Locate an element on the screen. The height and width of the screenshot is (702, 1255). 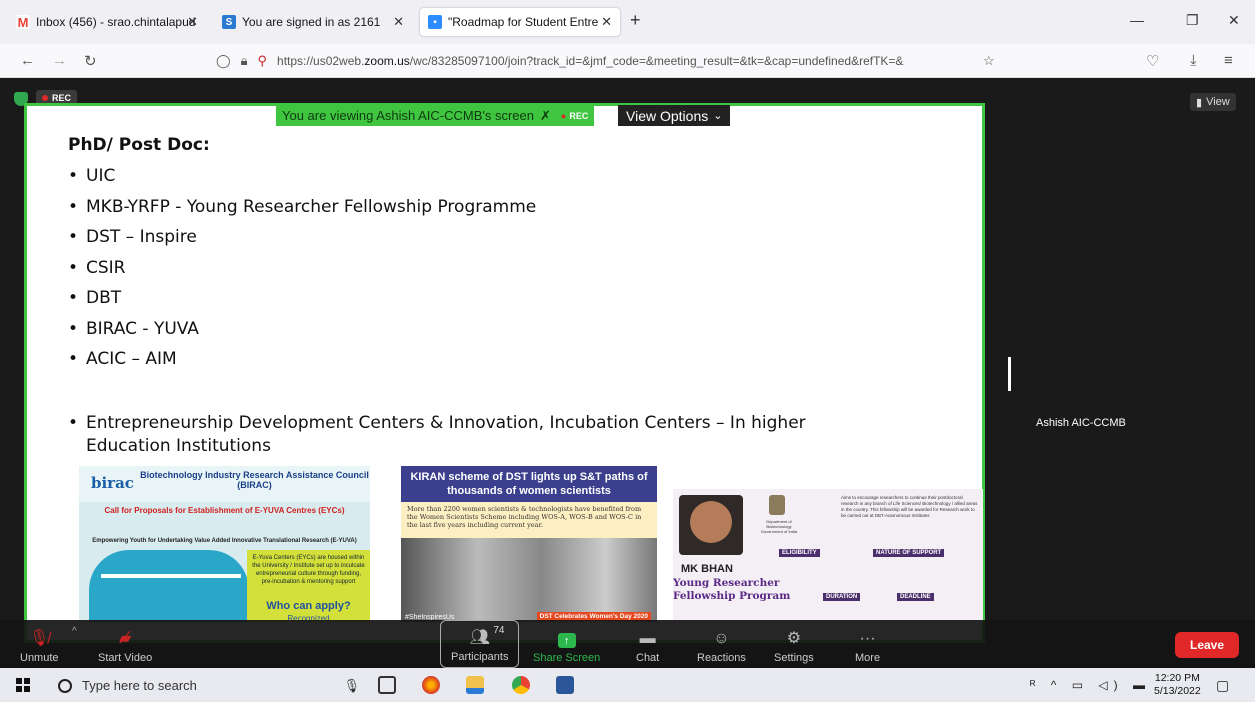
list-item: DBT is located at coordinates (302, 303).